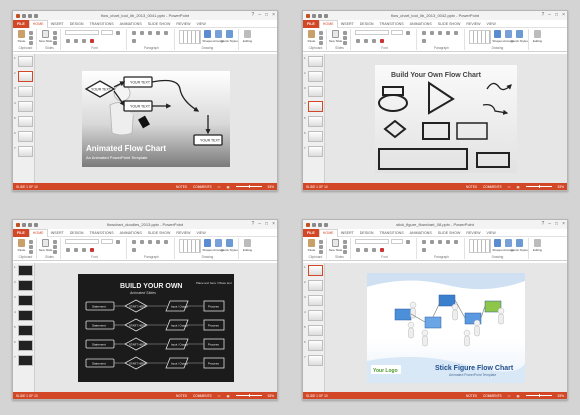 The image size is (580, 415). Describe the element at coordinates (183, 233) in the screenshot. I see `tab-review: REVIEW` at that location.